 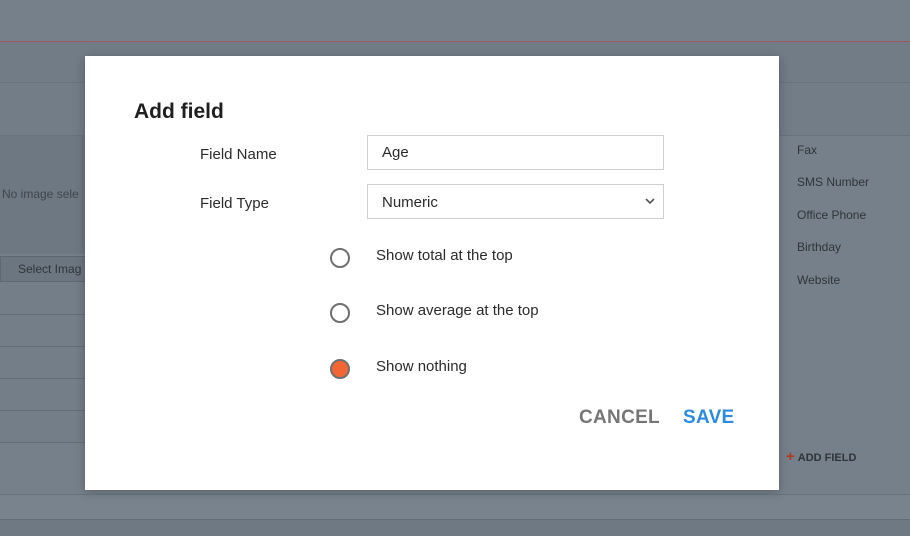 I want to click on add-field-label: ADD FIELD, so click(x=827, y=458).